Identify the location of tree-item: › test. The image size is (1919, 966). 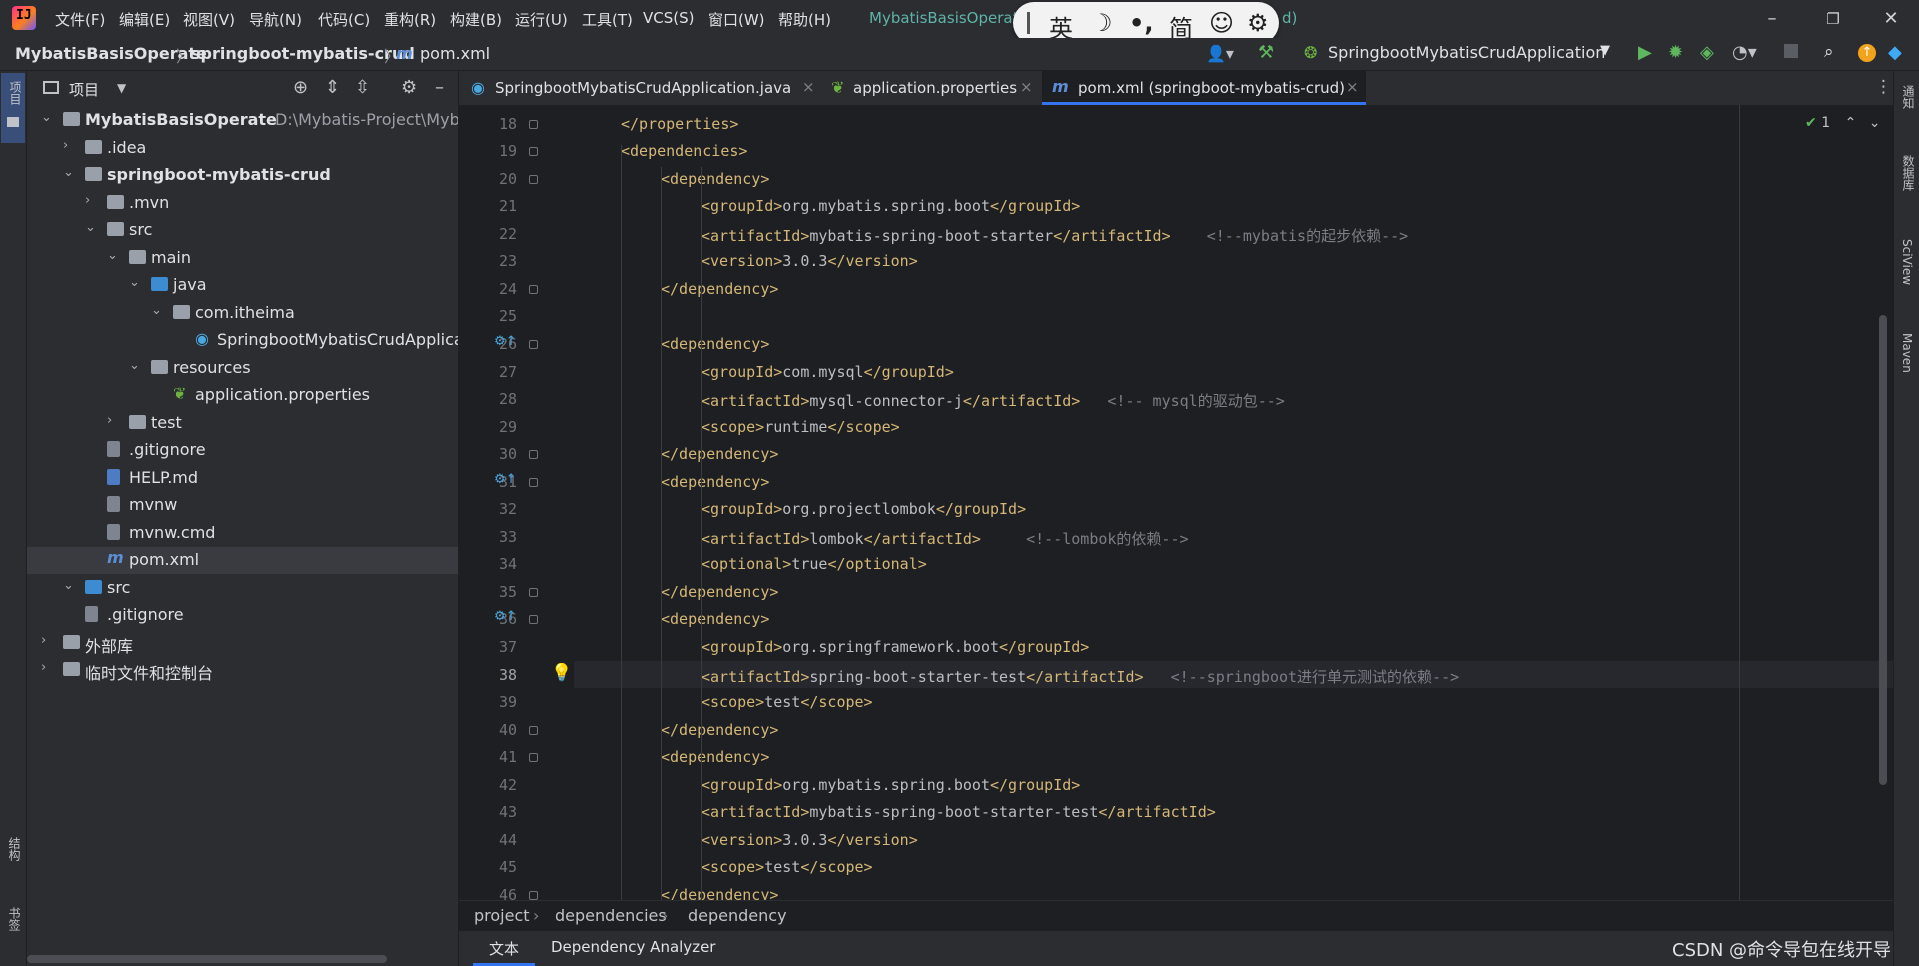
(242, 423).